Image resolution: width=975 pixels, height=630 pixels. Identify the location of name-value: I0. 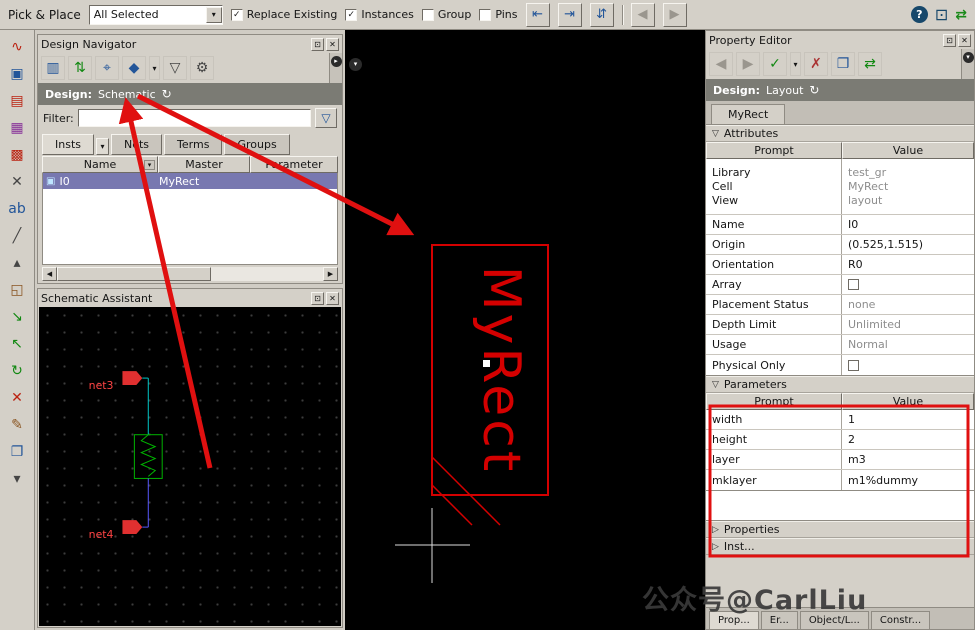
(908, 224).